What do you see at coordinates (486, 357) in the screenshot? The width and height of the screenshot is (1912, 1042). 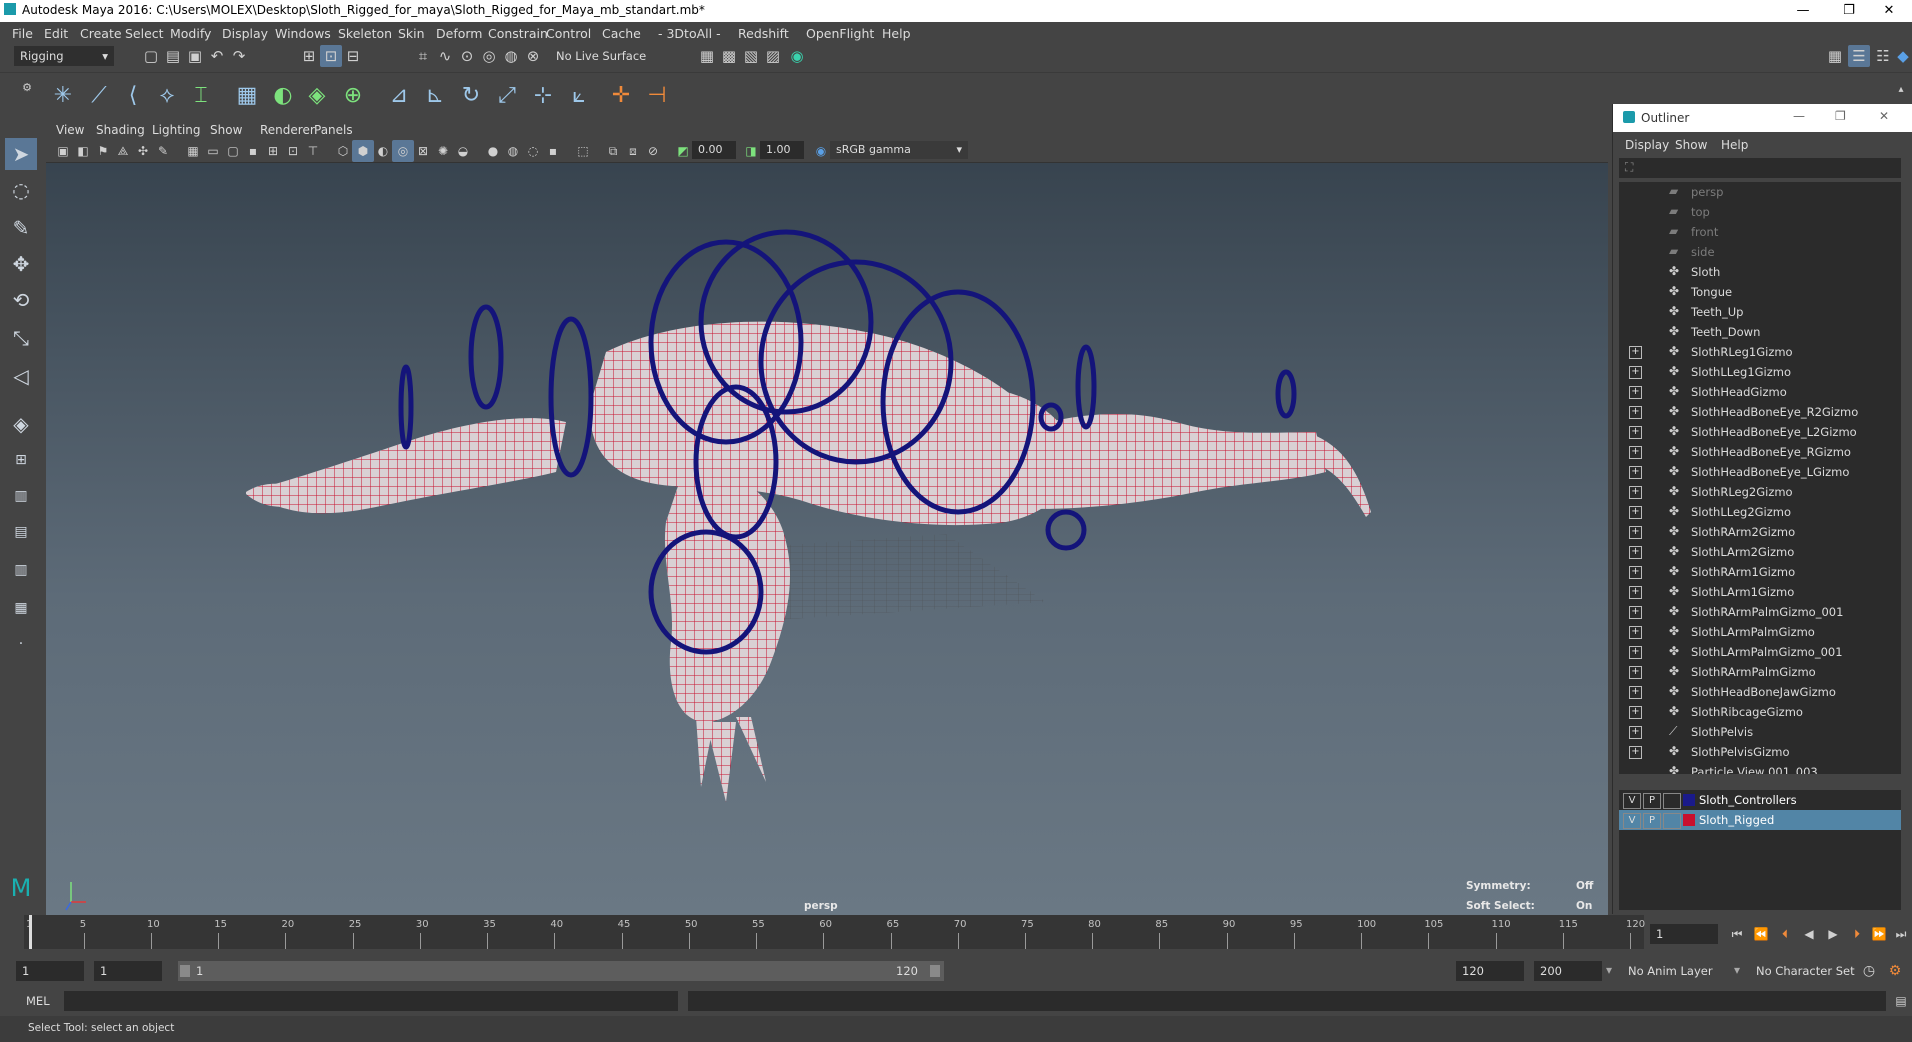 I see `arm2-gizmo` at bounding box center [486, 357].